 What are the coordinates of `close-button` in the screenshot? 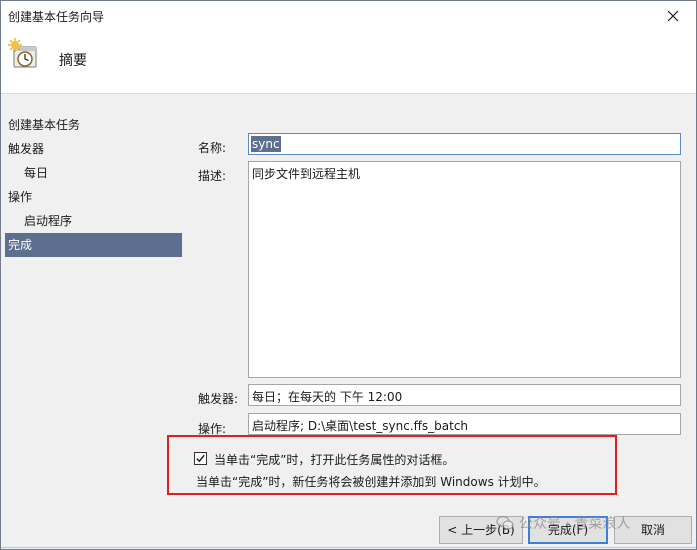 It's located at (673, 16).